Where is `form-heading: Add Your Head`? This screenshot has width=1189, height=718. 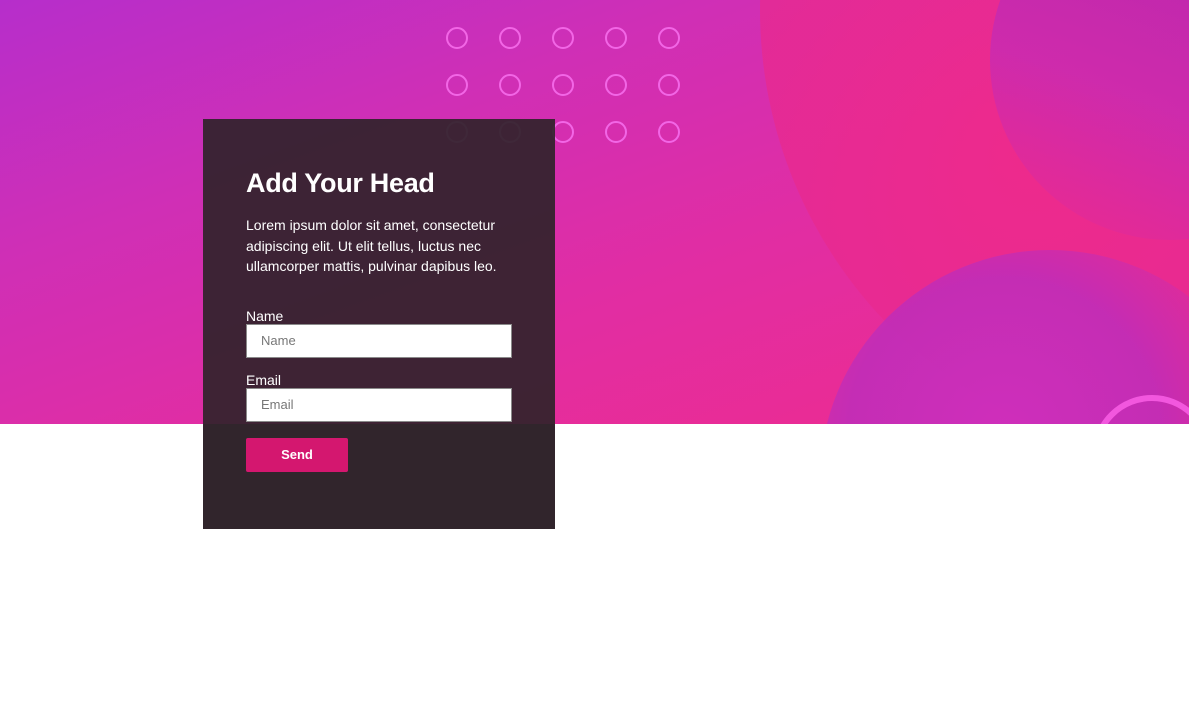
form-heading: Add Your Head is located at coordinates (340, 183).